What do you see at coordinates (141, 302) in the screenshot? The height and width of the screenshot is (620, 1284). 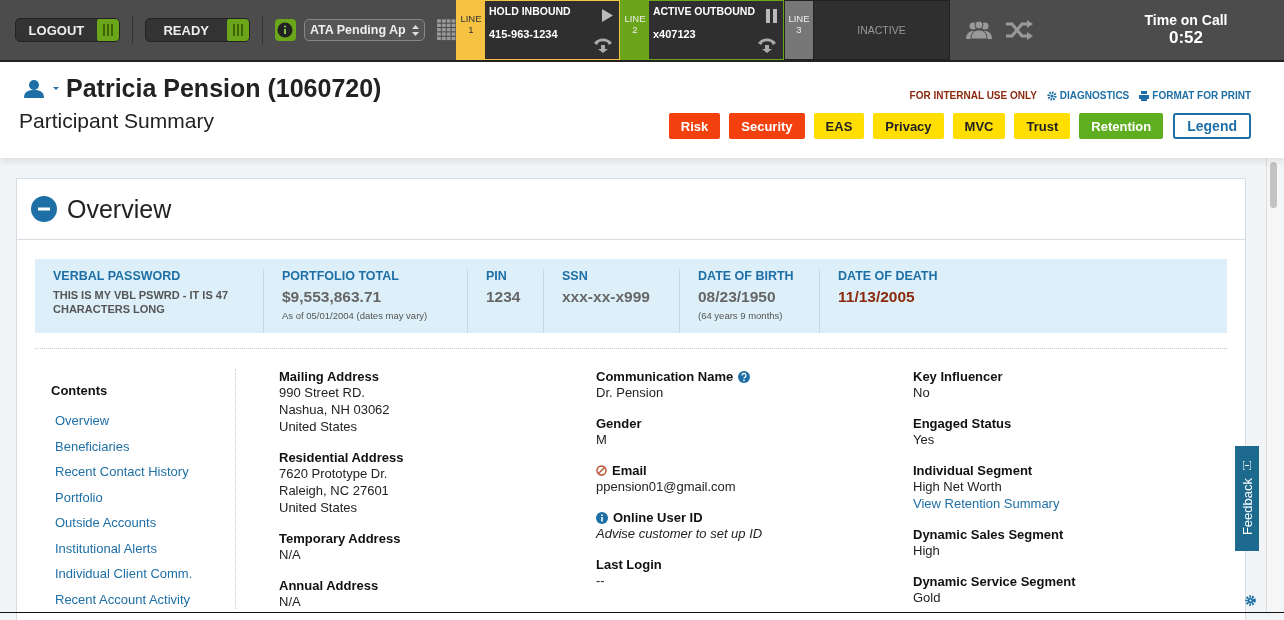 I see `summary-value: THIS IS MY VBL PSWRD - IT IS 47 CHARACTERS LONG` at bounding box center [141, 302].